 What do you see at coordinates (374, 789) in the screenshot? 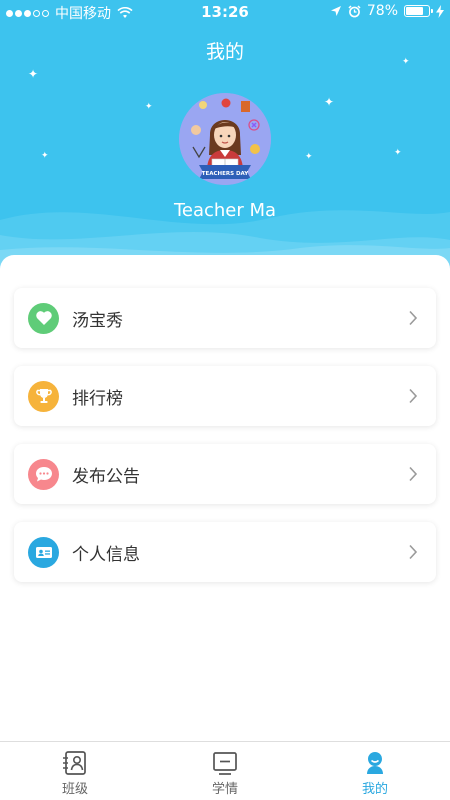
I see `tab-label: 我的` at bounding box center [374, 789].